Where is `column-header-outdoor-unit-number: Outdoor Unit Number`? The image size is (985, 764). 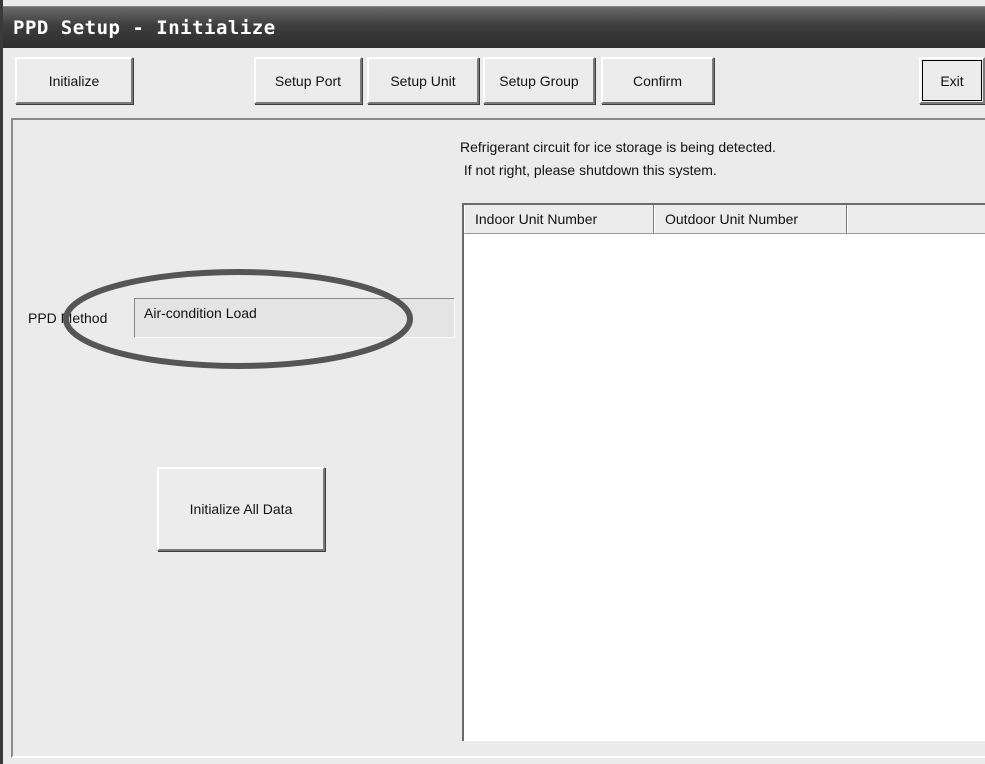
column-header-outdoor-unit-number: Outdoor Unit Number is located at coordinates (750, 219).